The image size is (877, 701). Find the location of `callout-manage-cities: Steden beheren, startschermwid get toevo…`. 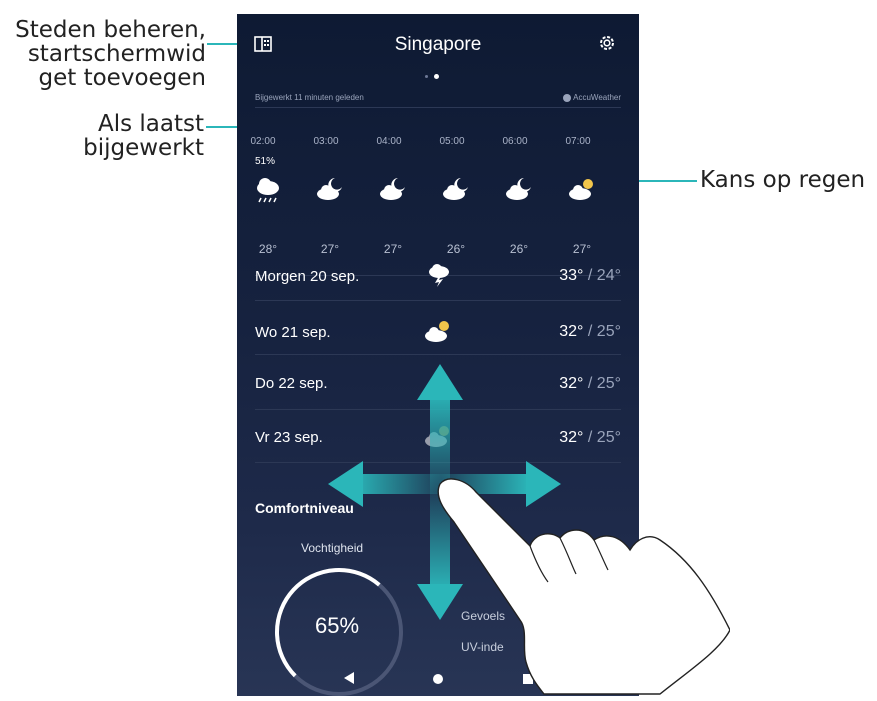

callout-manage-cities: Steden beheren, startschermwid get toevo… is located at coordinates (110, 54).